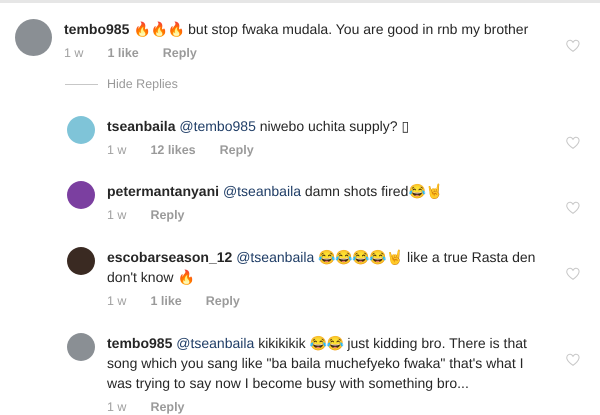 The height and width of the screenshot is (415, 600). I want to click on username-link: tseanbaila, so click(141, 126).